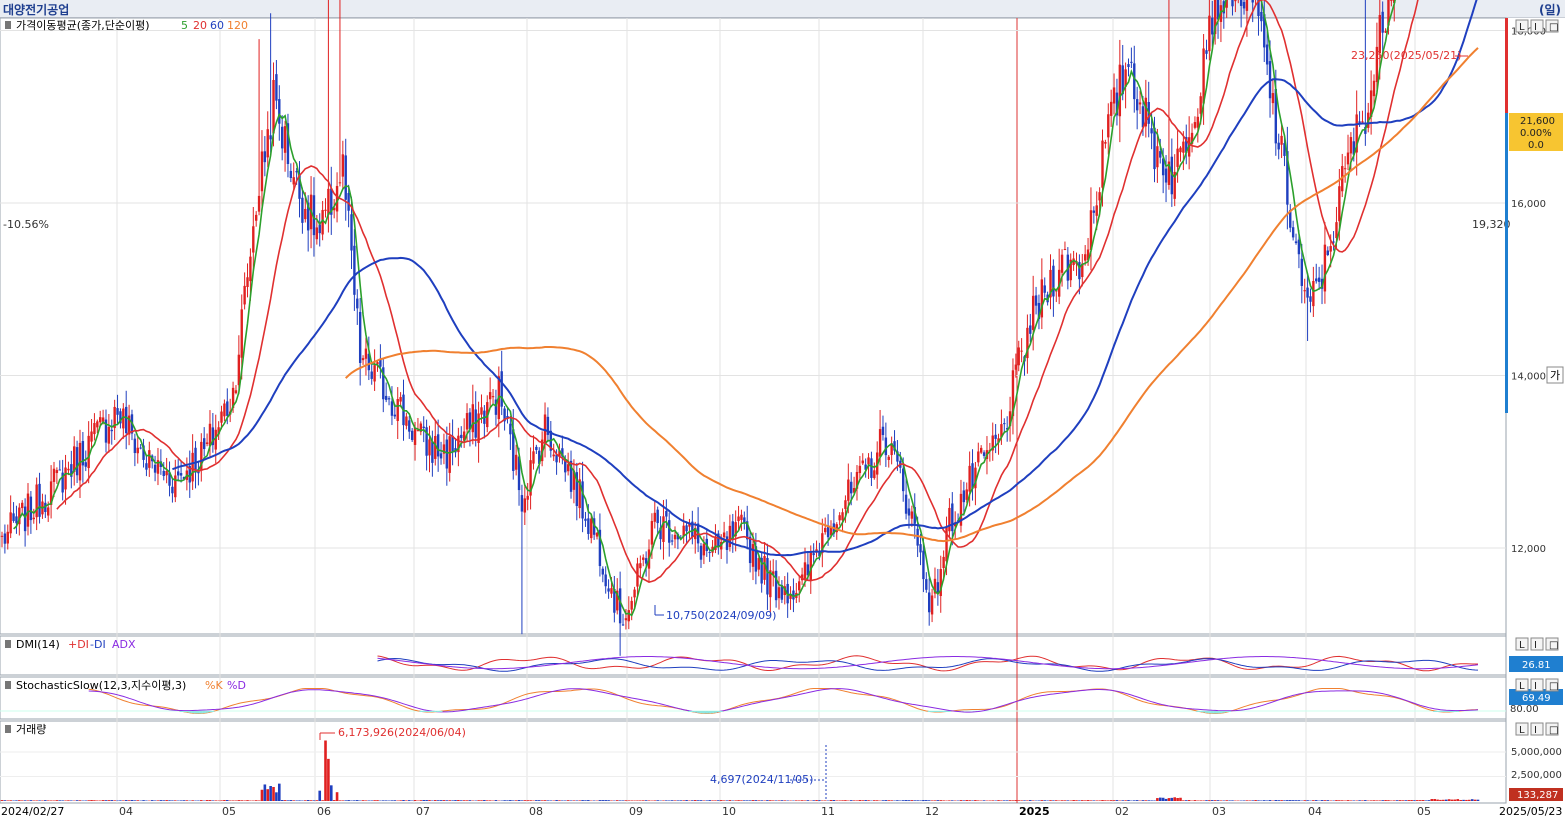 This screenshot has height=820, width=1565. I want to click on volume-name: 거래량, so click(31, 729).